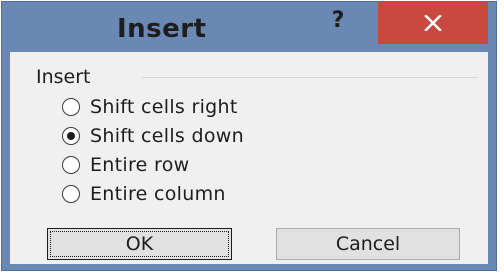  I want to click on radio-shift-cells-down, so click(71, 136).